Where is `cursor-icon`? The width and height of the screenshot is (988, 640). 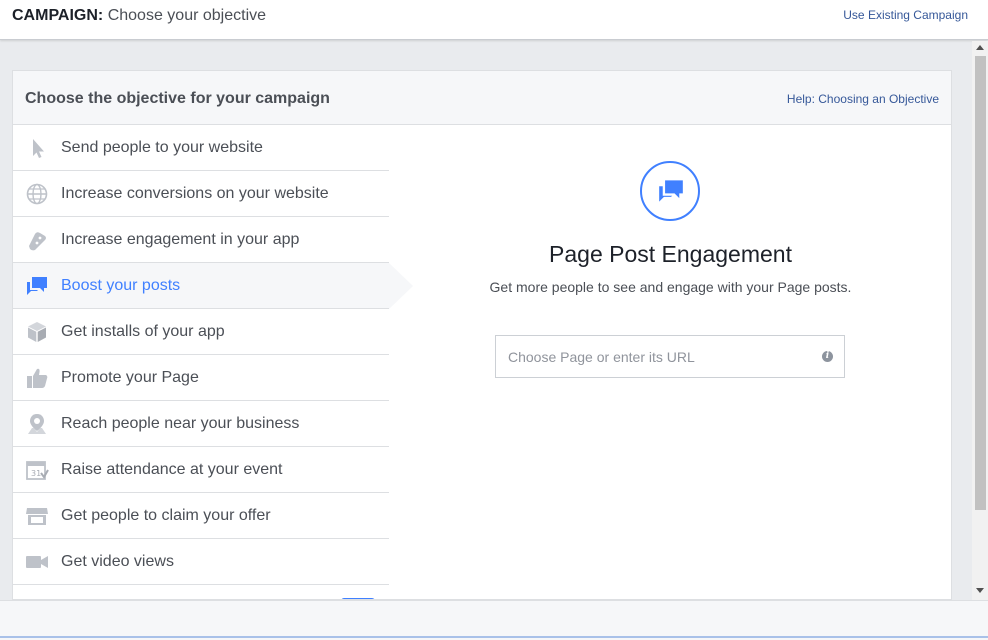 cursor-icon is located at coordinates (38, 148).